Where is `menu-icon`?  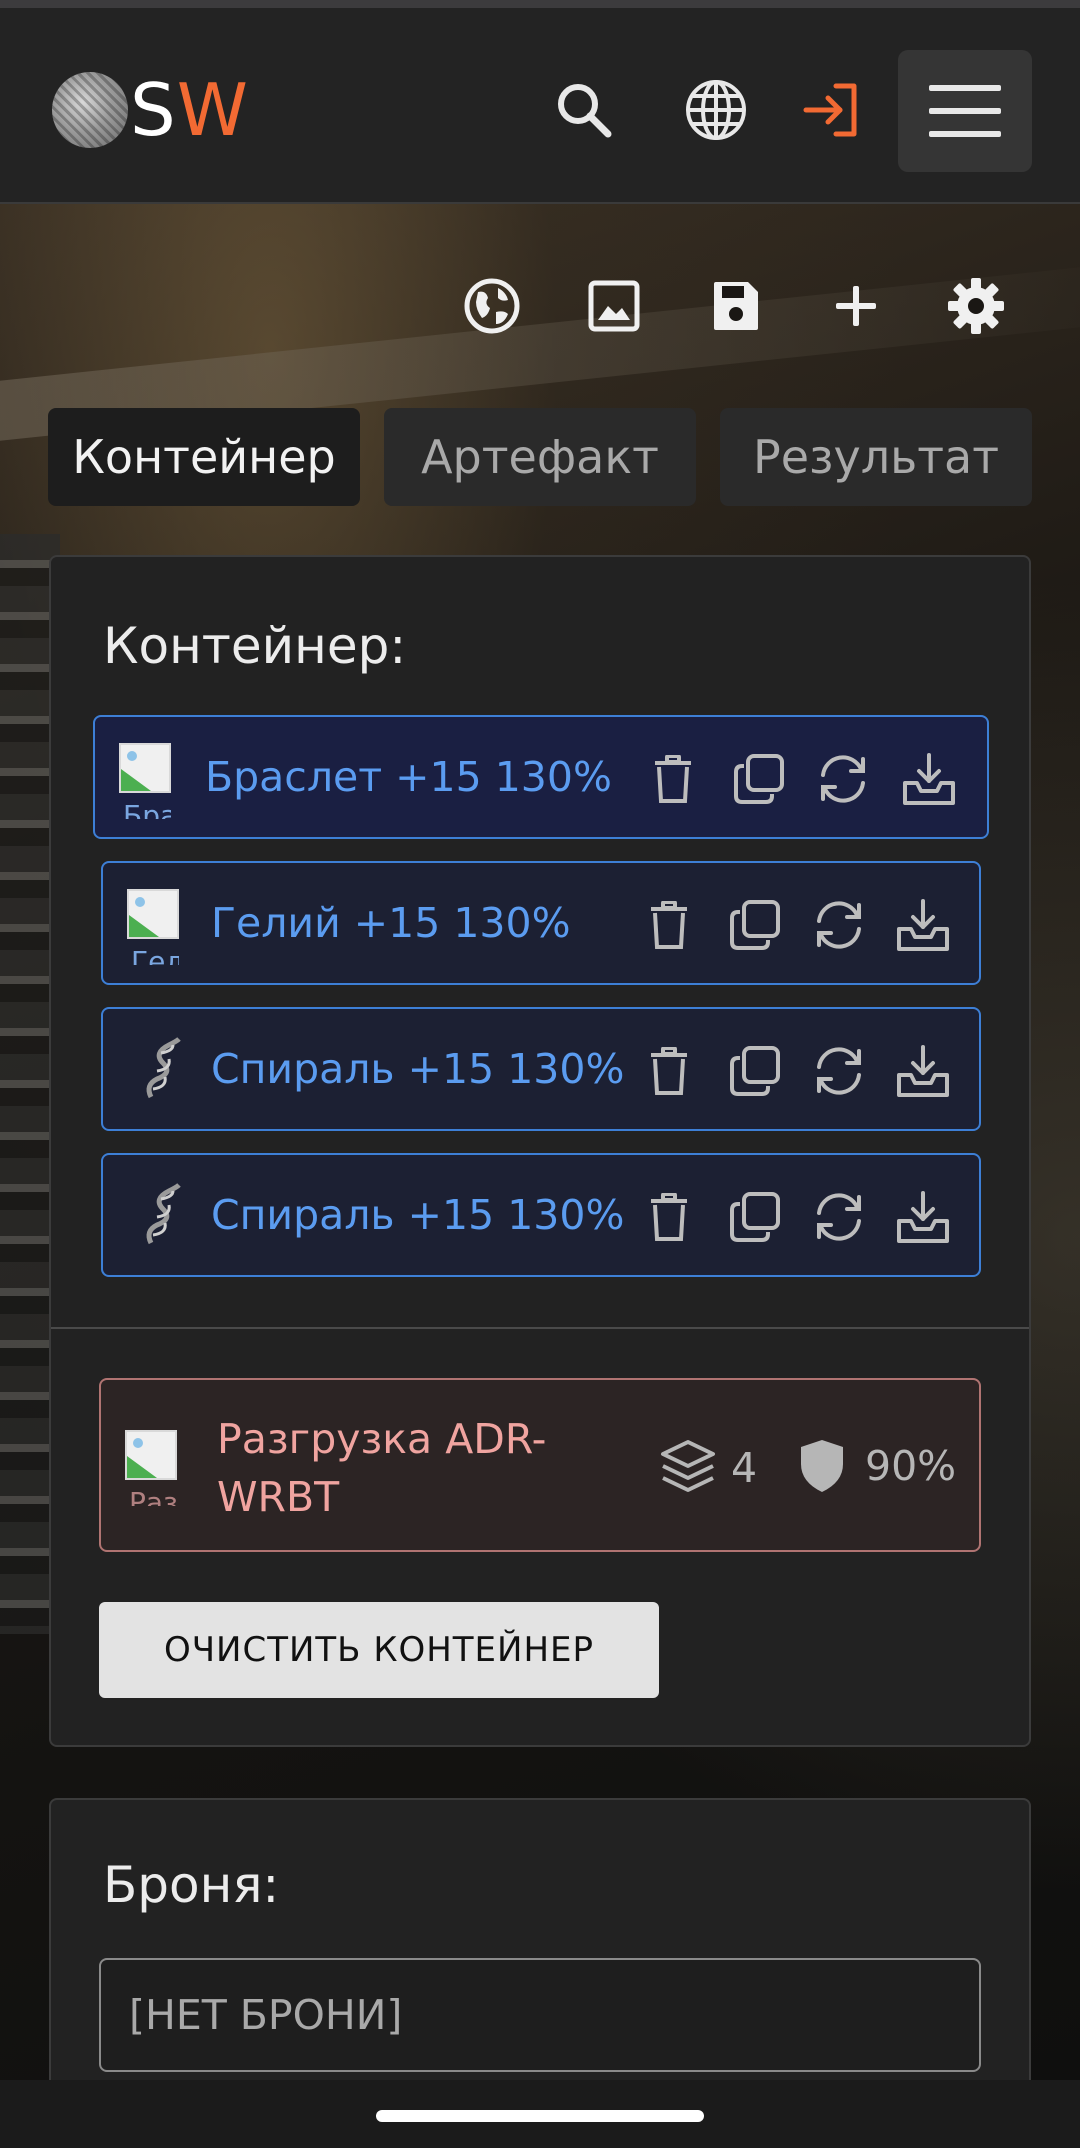
menu-icon is located at coordinates (965, 111).